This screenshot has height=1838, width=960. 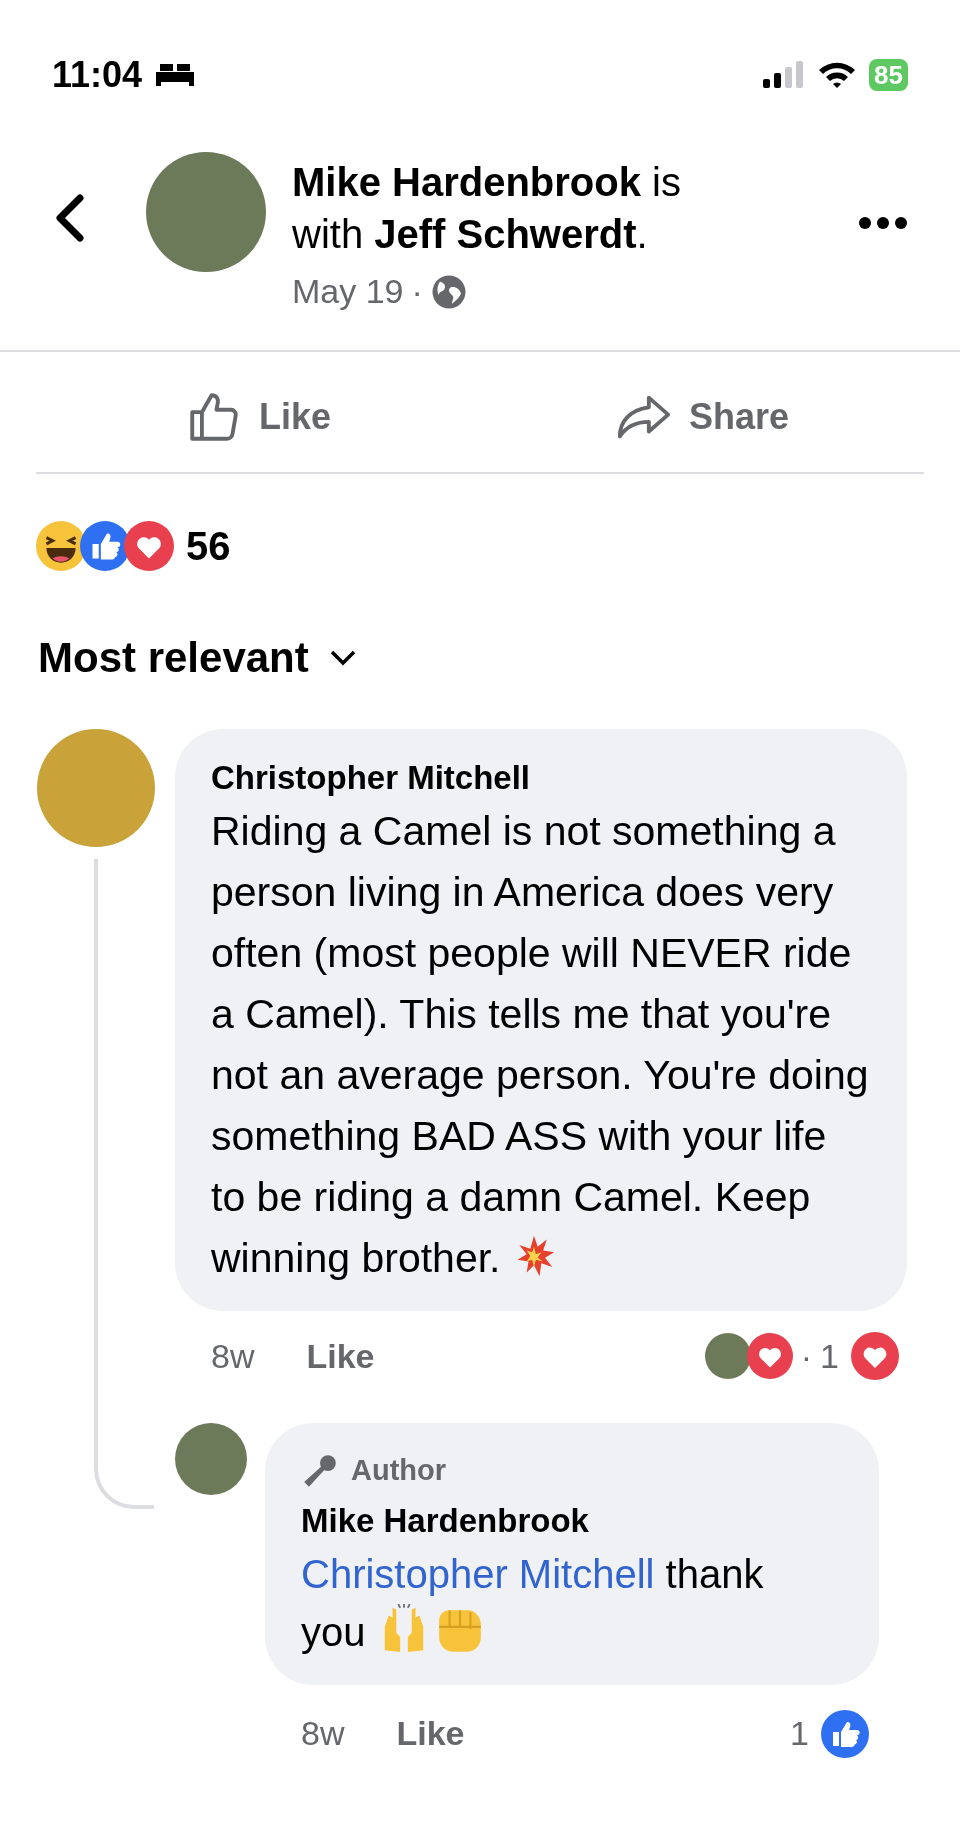 What do you see at coordinates (533, 1603) in the screenshot?
I see `reply-text: Christopher Mitchell thank you` at bounding box center [533, 1603].